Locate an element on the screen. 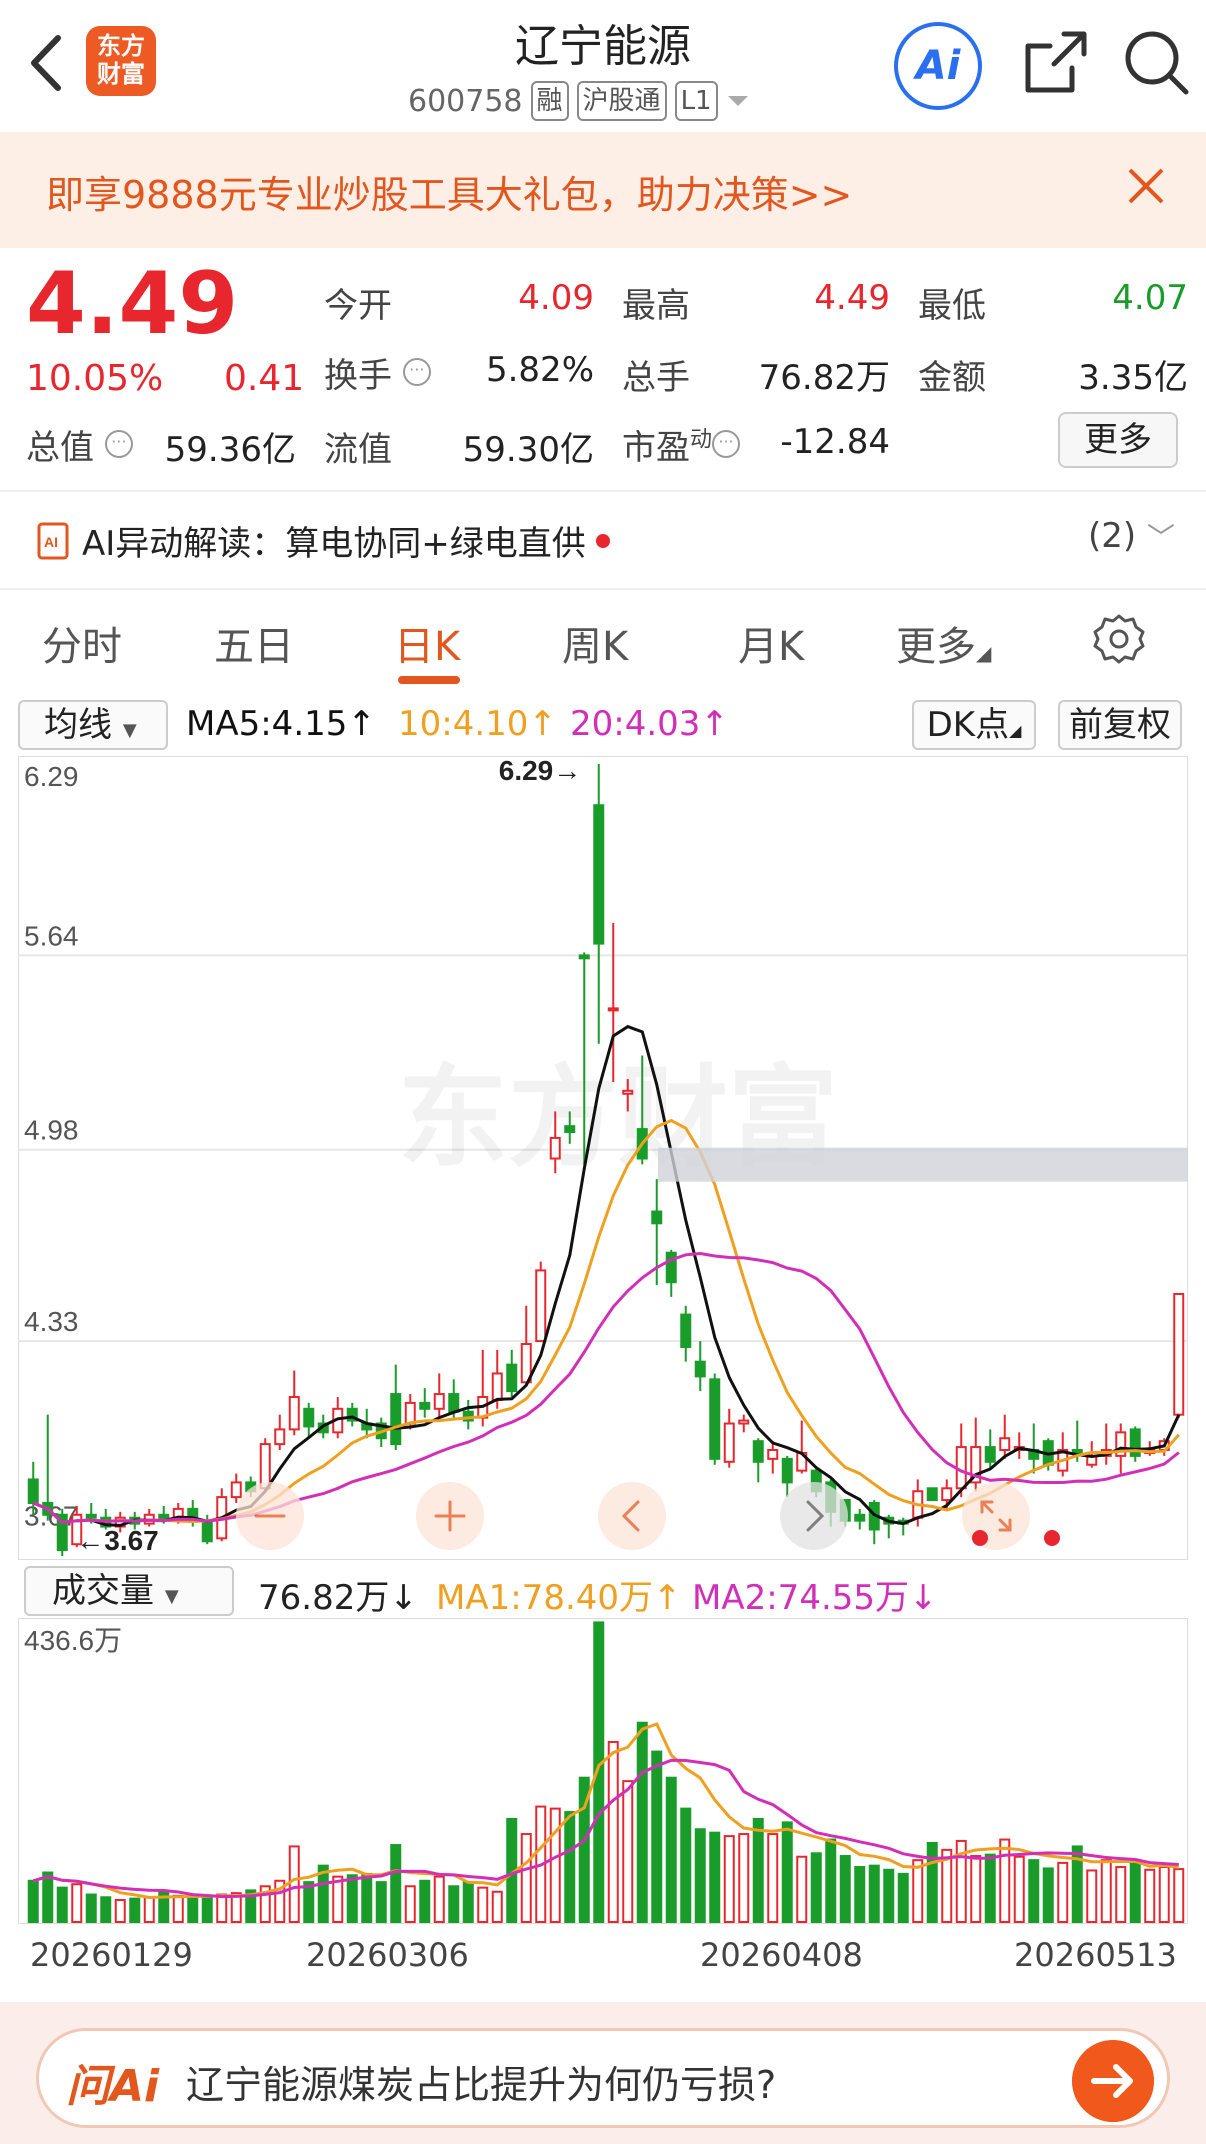 Image resolution: width=1206 pixels, height=2144 pixels. open-value: 4.09 is located at coordinates (556, 298).